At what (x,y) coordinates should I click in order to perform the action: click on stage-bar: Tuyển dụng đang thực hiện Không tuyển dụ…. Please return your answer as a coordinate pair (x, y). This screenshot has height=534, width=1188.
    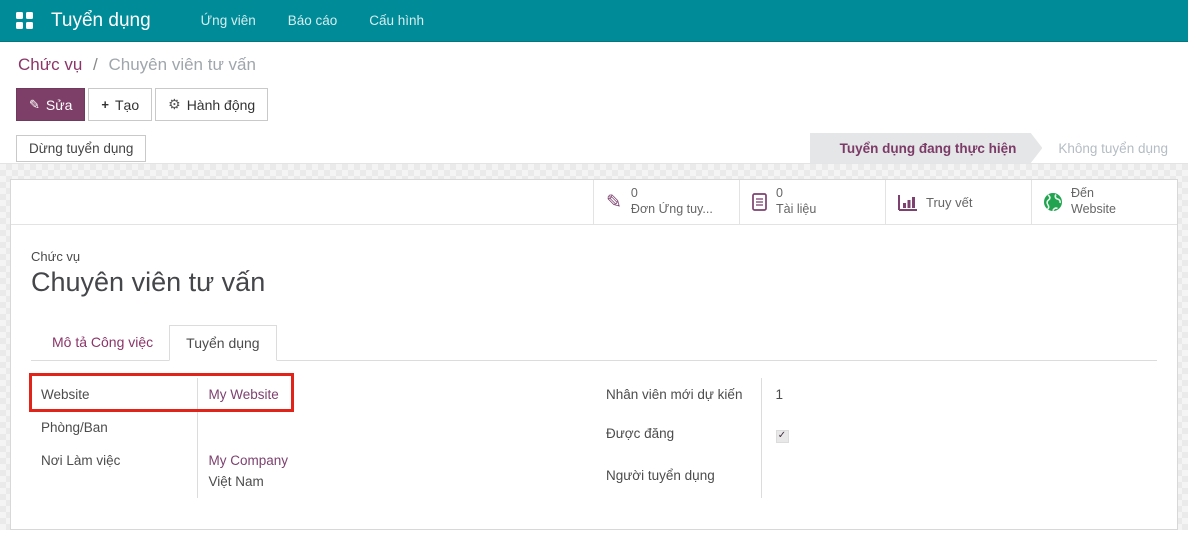
    Looking at the image, I should click on (994, 148).